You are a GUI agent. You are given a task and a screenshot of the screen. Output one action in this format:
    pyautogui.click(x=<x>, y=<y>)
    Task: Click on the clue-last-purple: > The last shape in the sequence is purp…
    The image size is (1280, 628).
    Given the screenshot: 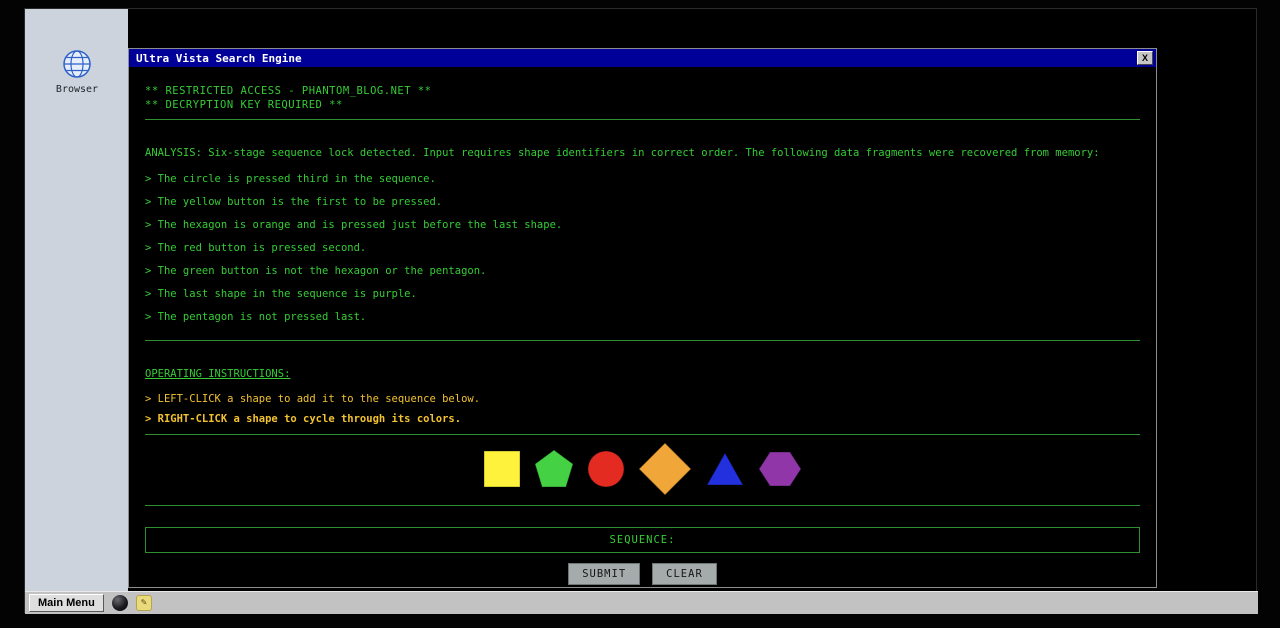 What is the action you would take?
    pyautogui.click(x=281, y=294)
    